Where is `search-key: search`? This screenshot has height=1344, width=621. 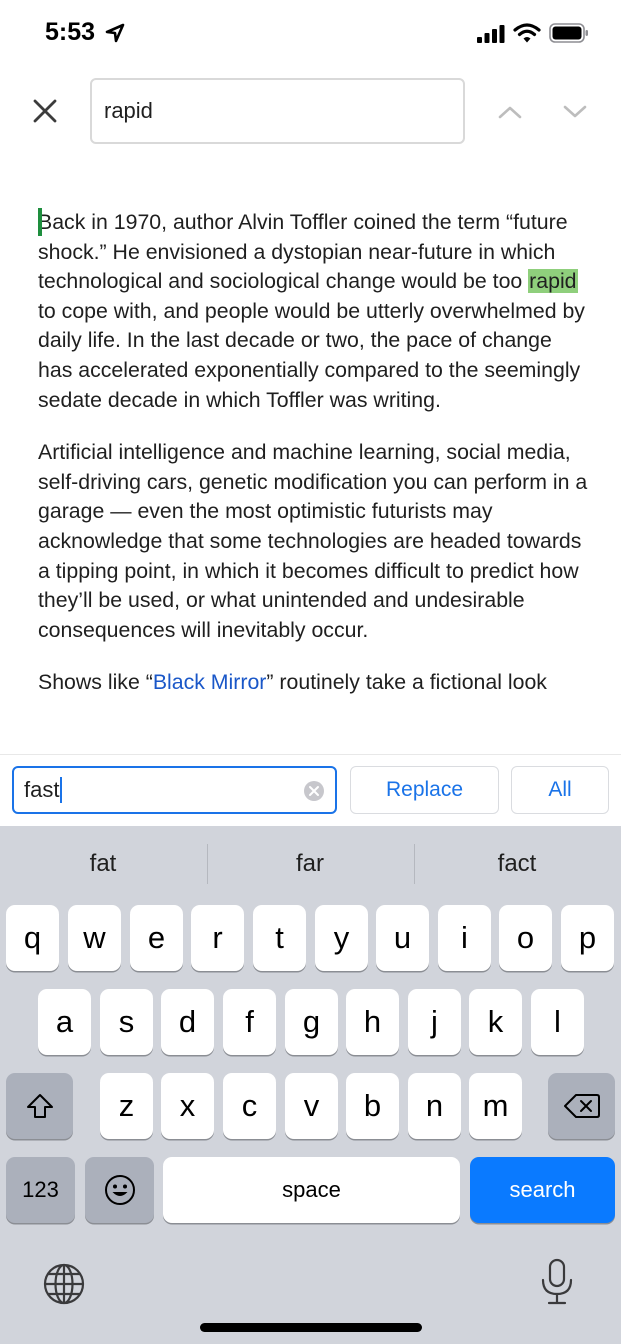 search-key: search is located at coordinates (542, 1190).